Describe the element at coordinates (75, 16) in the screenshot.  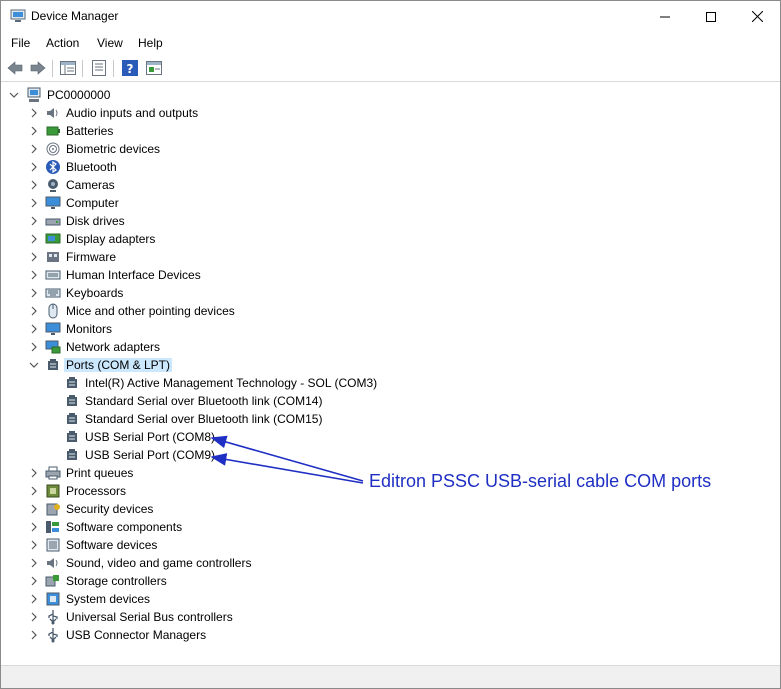
I see `window-title: Device Manager` at that location.